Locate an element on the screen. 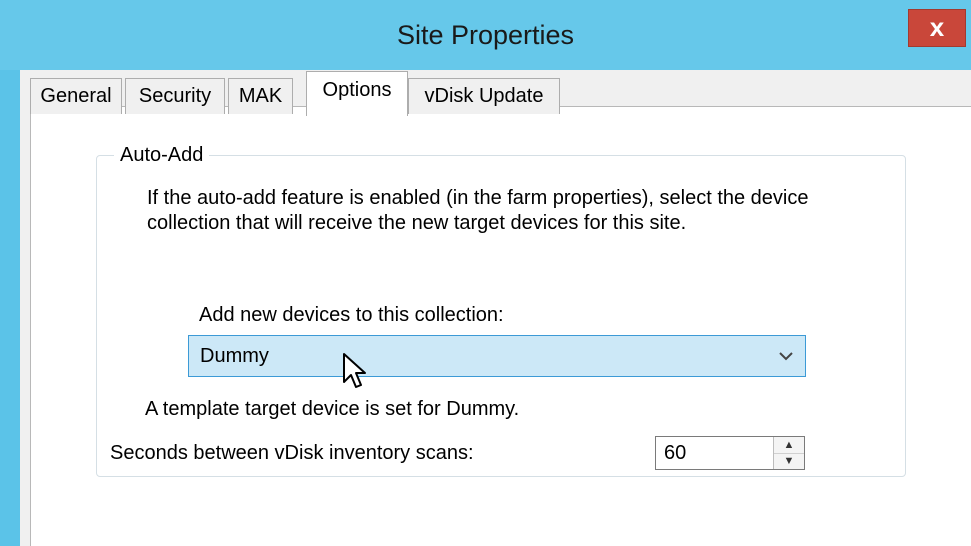  tab-label: General is located at coordinates (76, 96).